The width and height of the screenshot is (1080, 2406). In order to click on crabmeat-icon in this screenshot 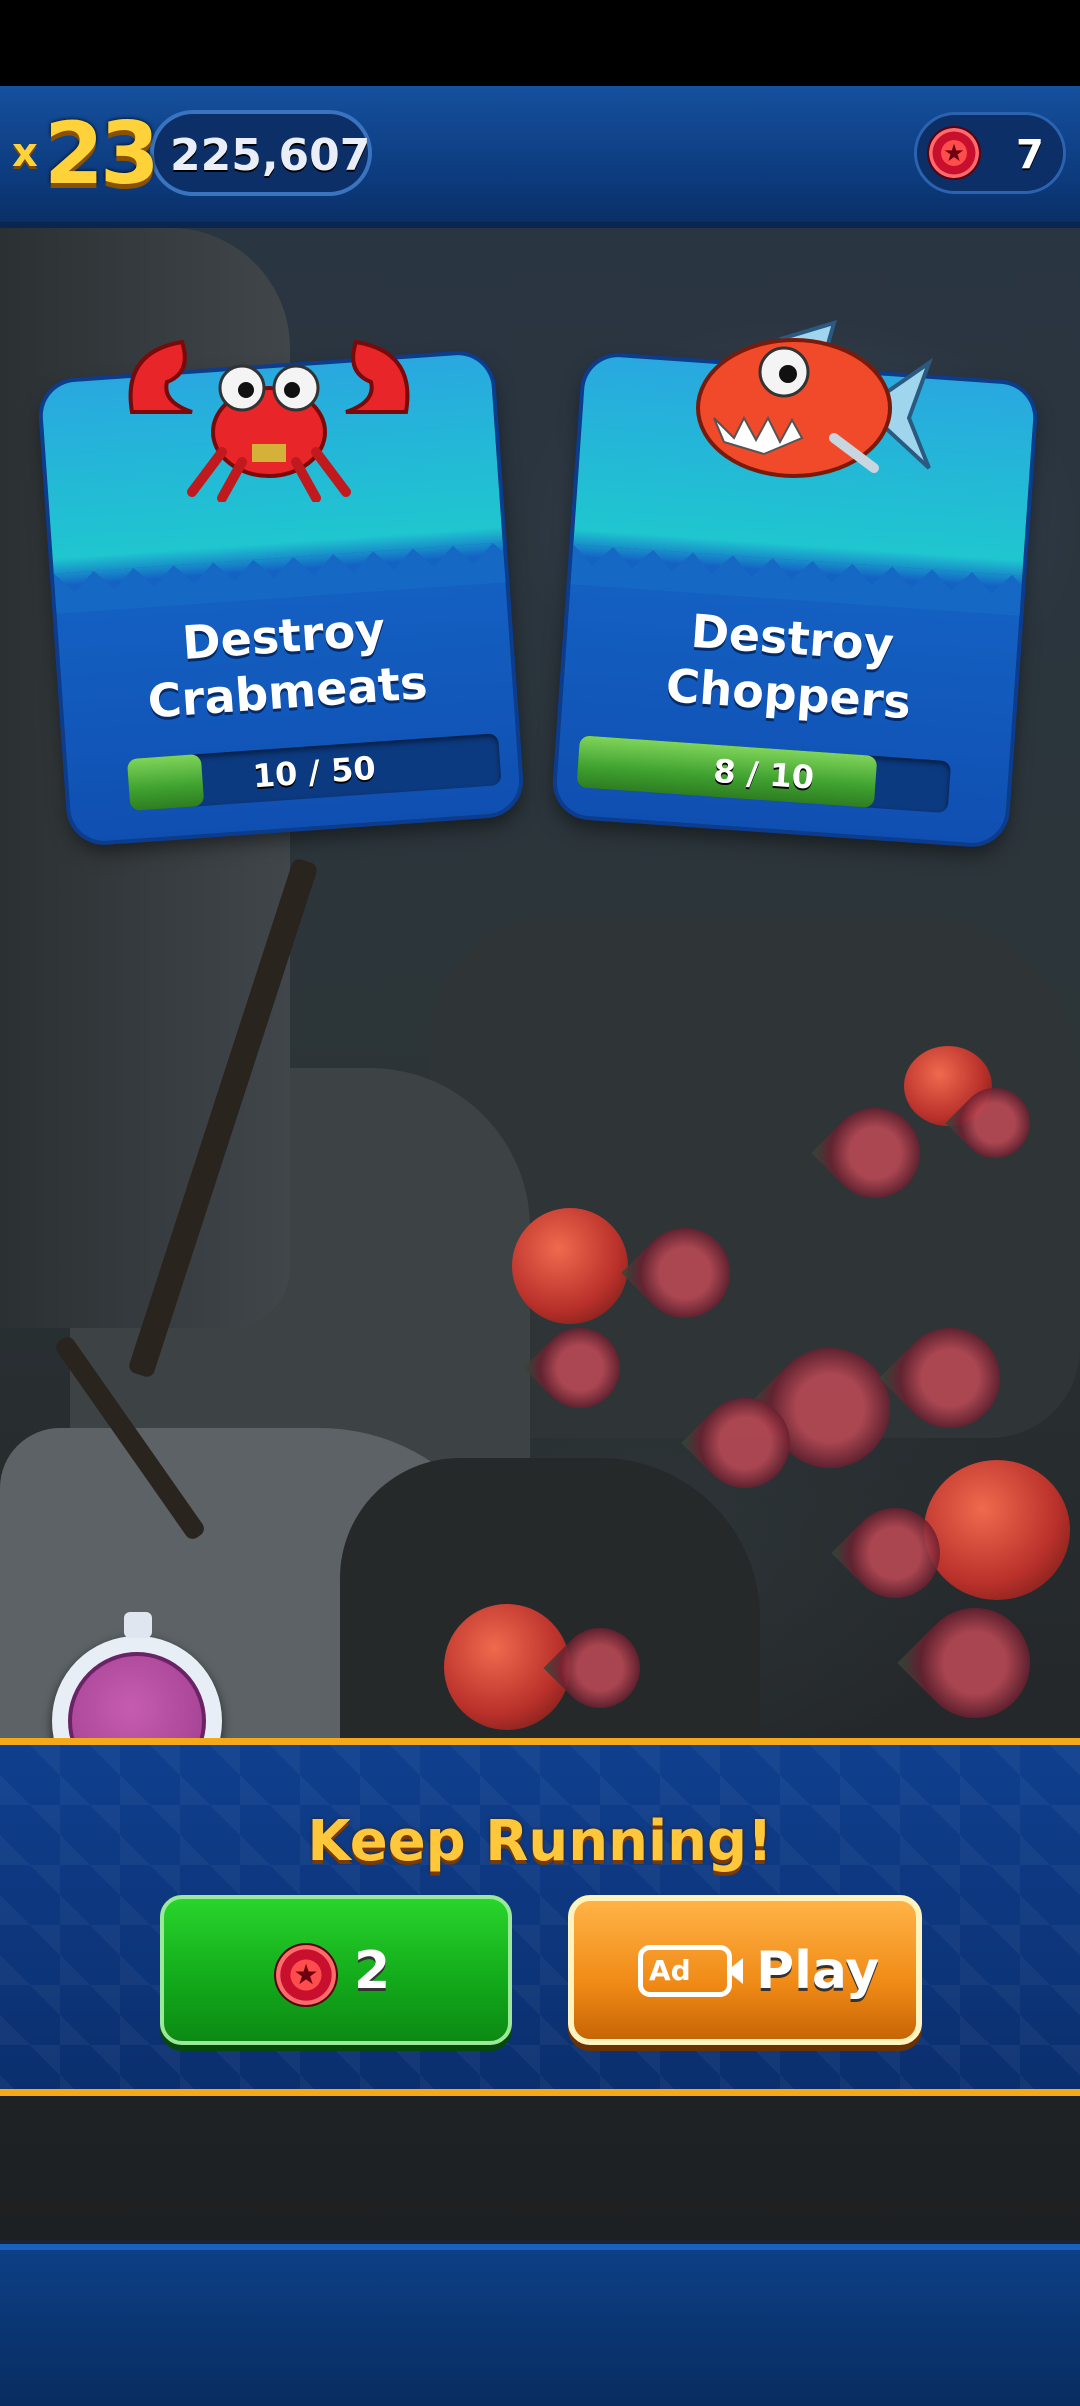, I will do `click(269, 420)`.